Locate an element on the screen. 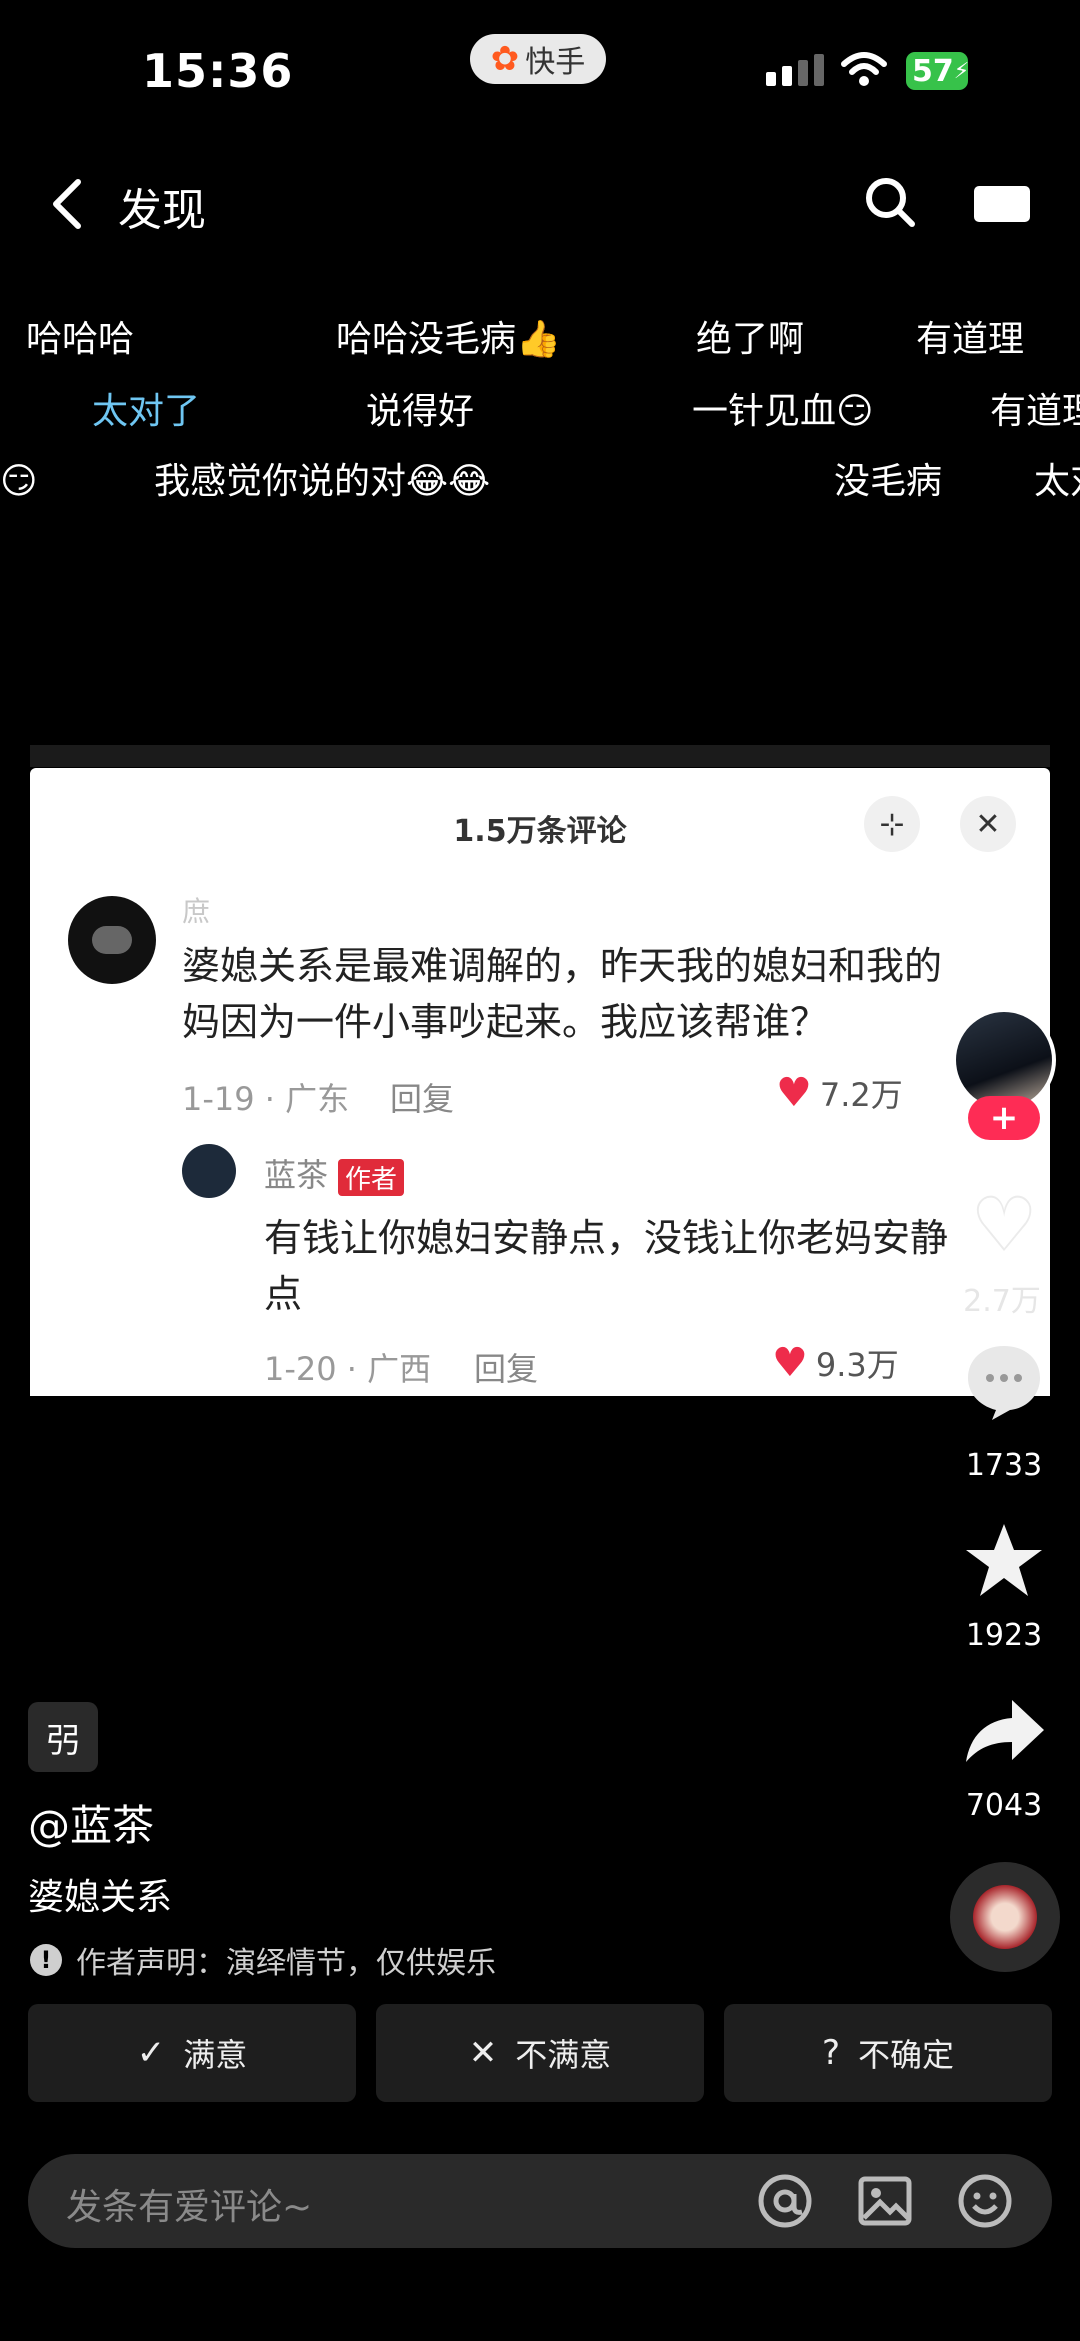  star-icon is located at coordinates (1004, 1560).